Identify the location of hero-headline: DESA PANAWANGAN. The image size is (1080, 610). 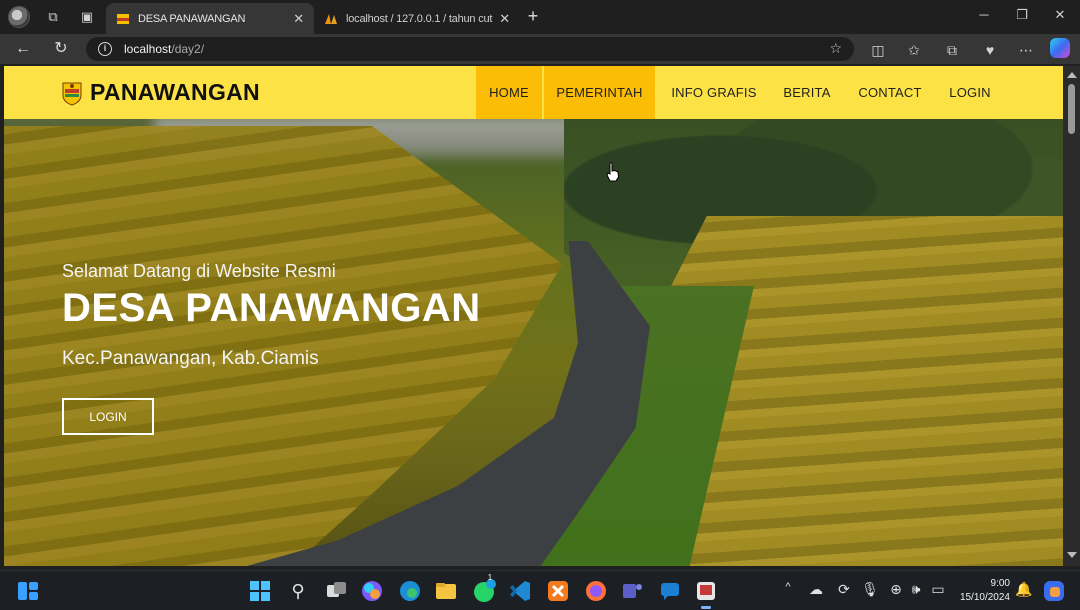
(271, 308).